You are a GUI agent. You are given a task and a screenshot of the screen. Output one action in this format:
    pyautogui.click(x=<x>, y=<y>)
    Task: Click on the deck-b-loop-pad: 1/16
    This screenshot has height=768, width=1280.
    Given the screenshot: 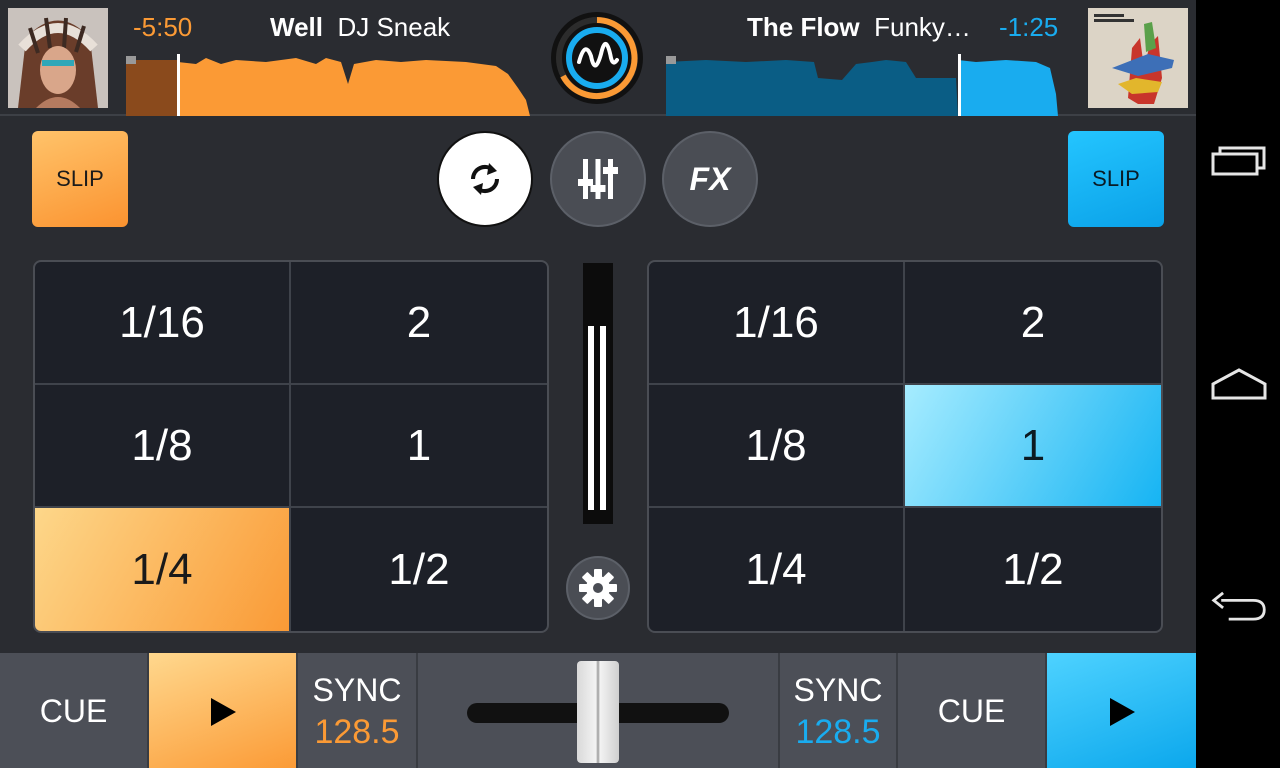 What is the action you would take?
    pyautogui.click(x=777, y=323)
    